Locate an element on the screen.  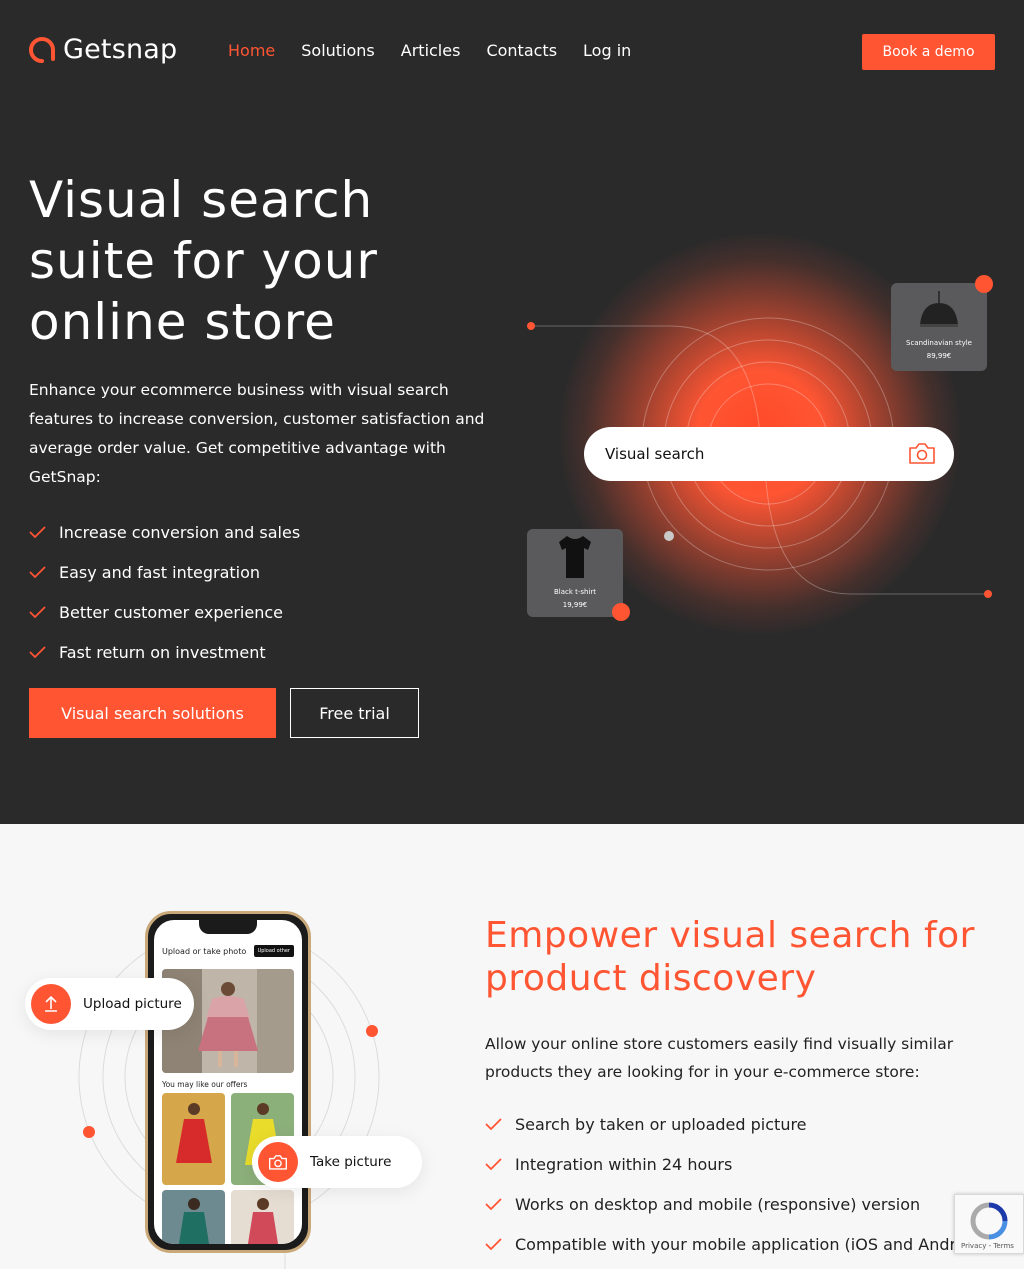
product-price: 89,99€ is located at coordinates (939, 356).